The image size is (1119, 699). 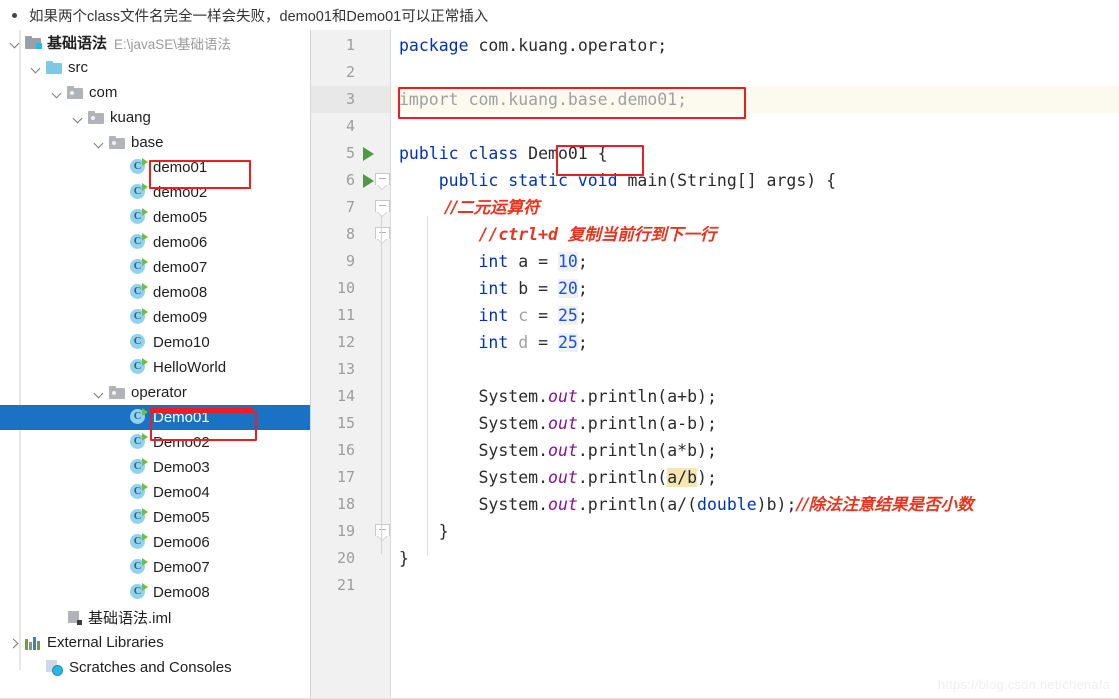 I want to click on tree-item-Demo05: C Demo05, so click(x=155, y=517).